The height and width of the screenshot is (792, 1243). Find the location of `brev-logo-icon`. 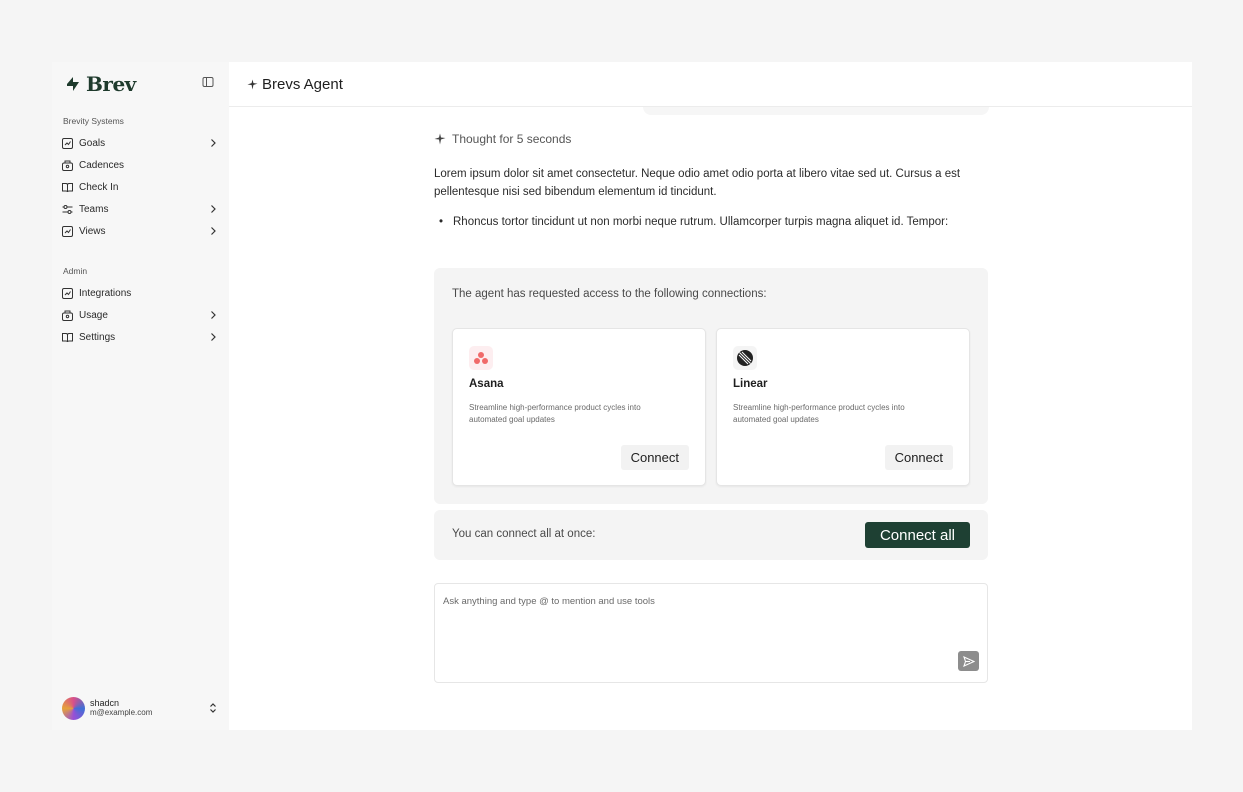

brev-logo-icon is located at coordinates (73, 84).